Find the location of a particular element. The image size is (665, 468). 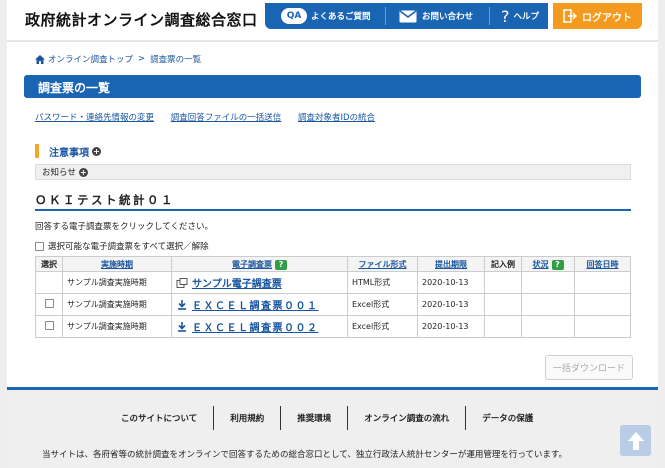

column-header-deadline: 提出期限 is located at coordinates (451, 264).